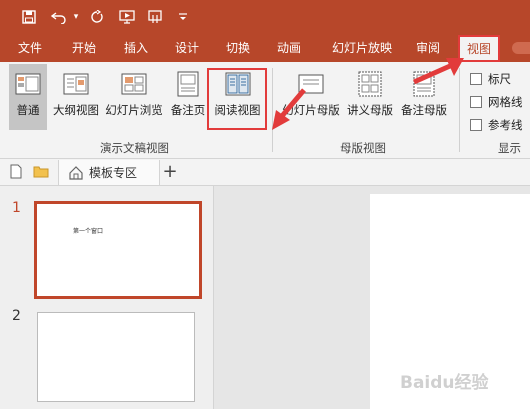  I want to click on gridlines-checkbox: 网格线, so click(496, 102).